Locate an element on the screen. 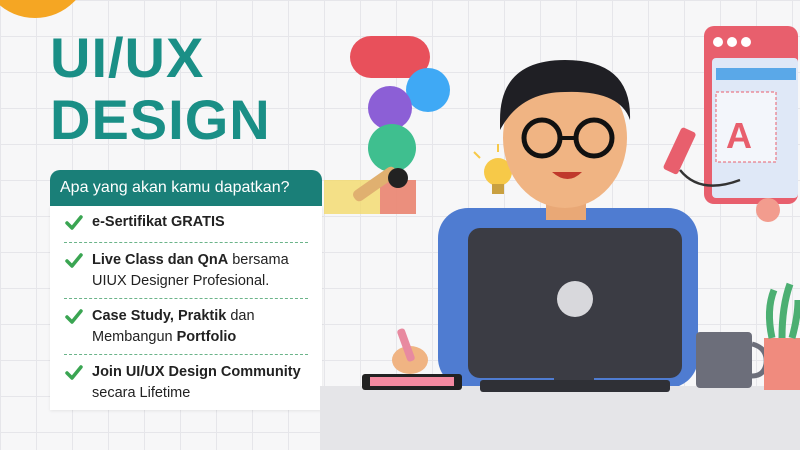 The width and height of the screenshot is (800, 450). title-line-1: UI/UX is located at coordinates (127, 57).